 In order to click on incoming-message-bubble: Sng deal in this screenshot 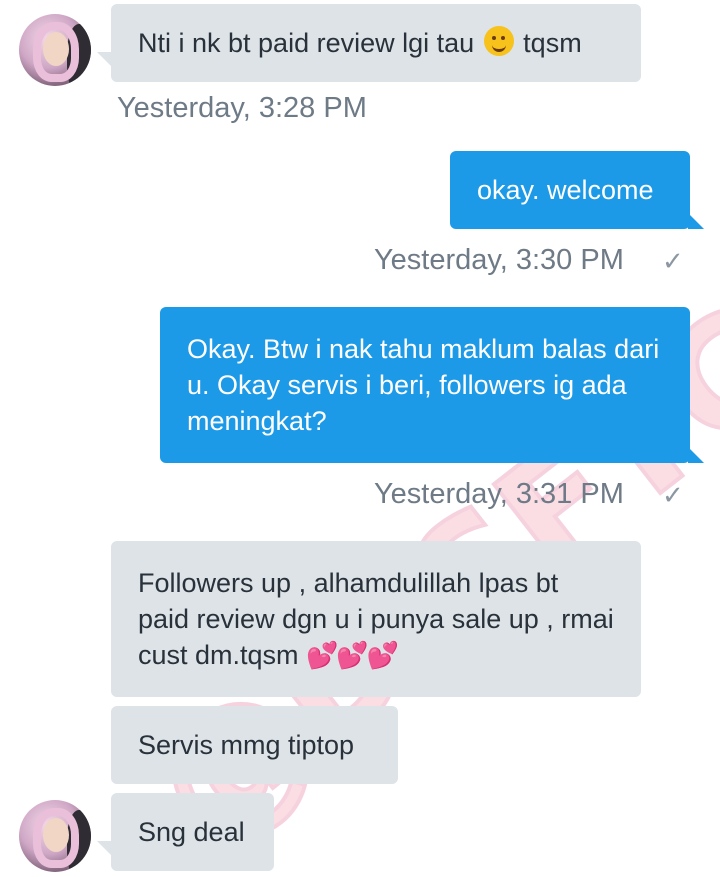, I will do `click(185, 832)`.